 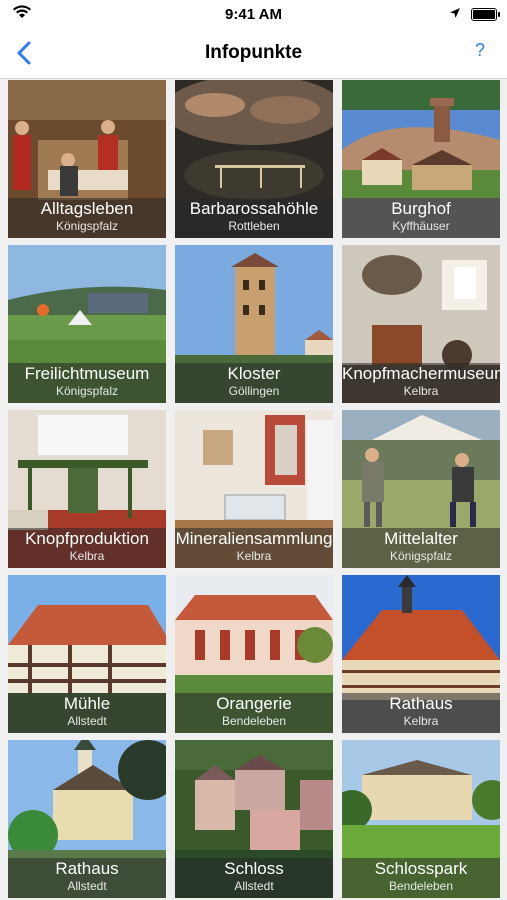 What do you see at coordinates (480, 50) in the screenshot?
I see `help-button: ?` at bounding box center [480, 50].